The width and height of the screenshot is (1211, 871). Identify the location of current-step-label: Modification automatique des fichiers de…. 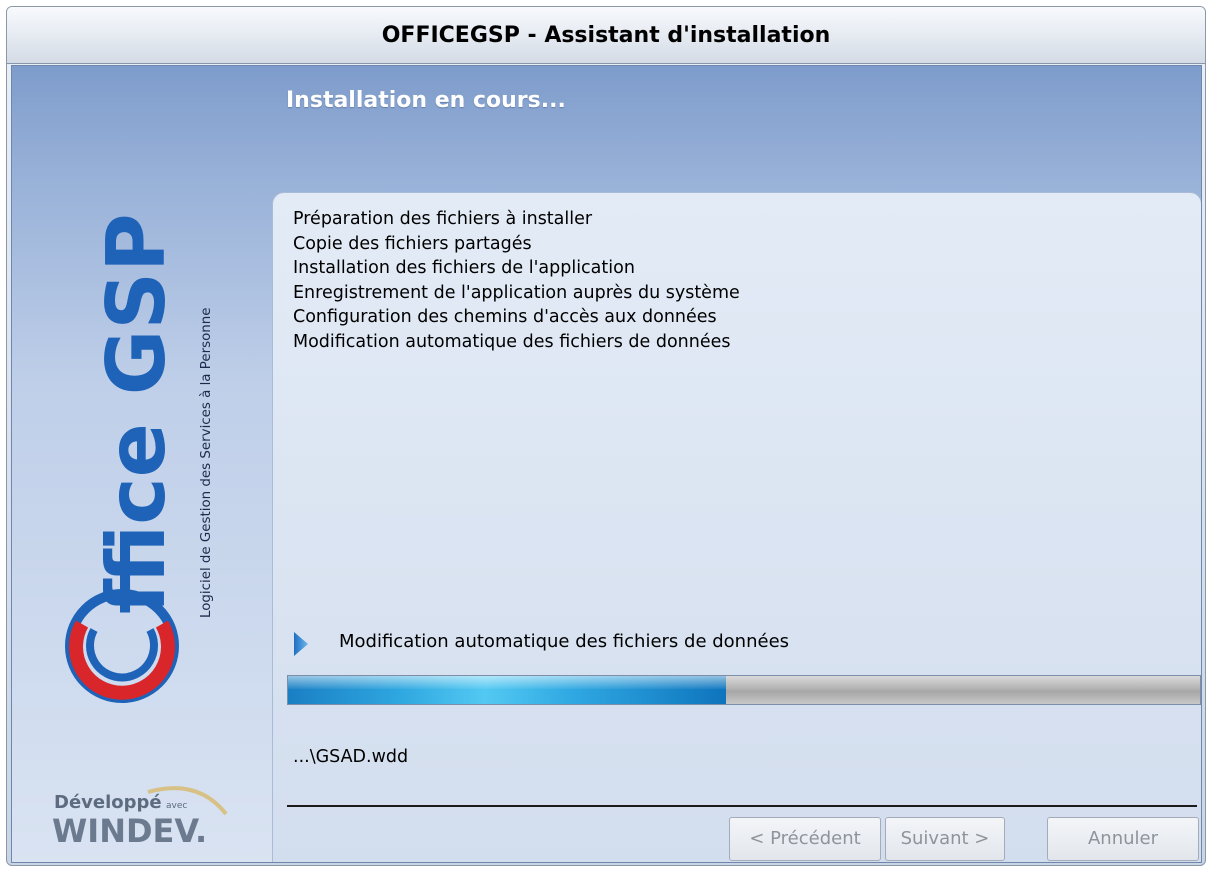
(564, 641).